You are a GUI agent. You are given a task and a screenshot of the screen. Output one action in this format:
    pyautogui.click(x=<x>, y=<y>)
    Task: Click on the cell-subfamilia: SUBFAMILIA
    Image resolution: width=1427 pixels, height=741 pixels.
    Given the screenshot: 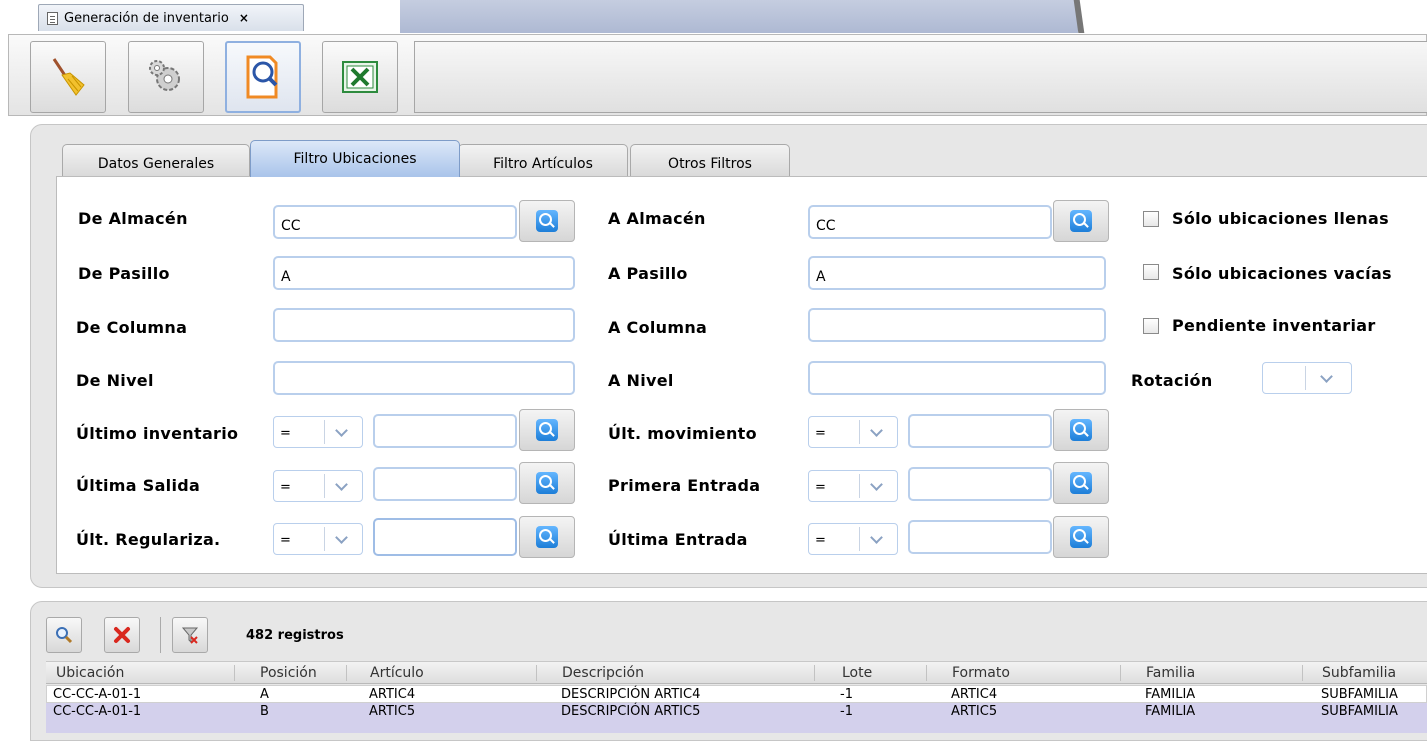 What is the action you would take?
    pyautogui.click(x=1359, y=711)
    